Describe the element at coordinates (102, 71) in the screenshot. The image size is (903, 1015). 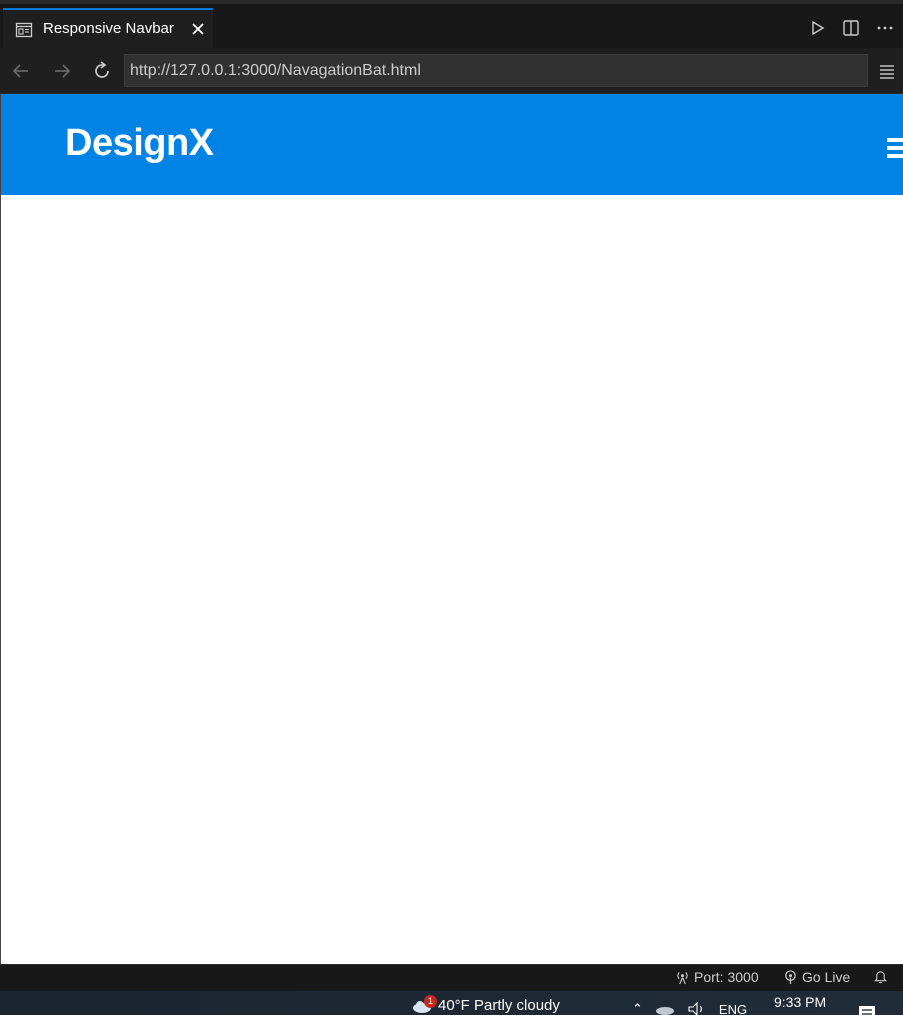
I see `reload-icon` at that location.